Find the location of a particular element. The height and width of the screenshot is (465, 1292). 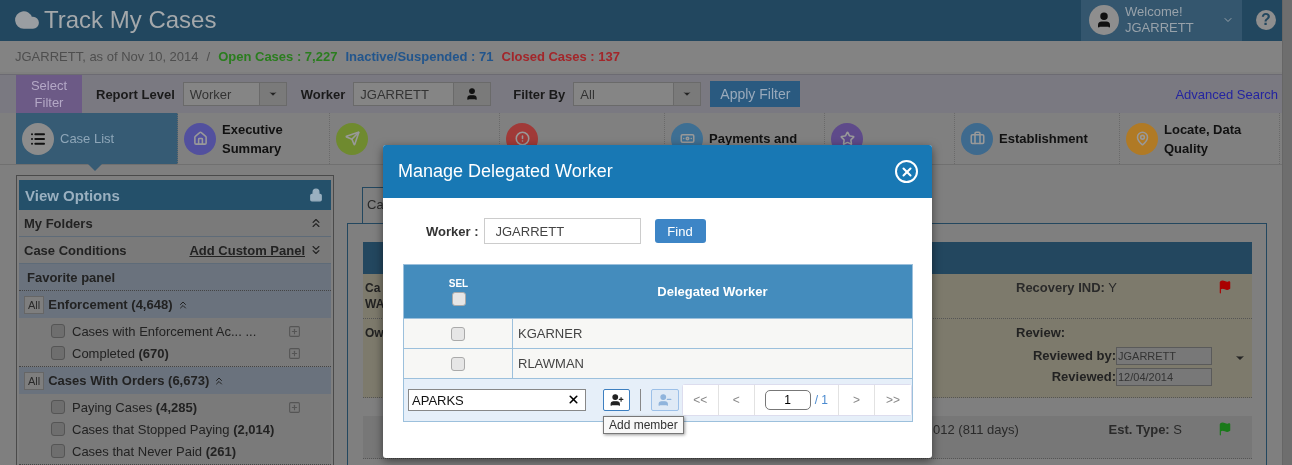

close-button is located at coordinates (906, 171).